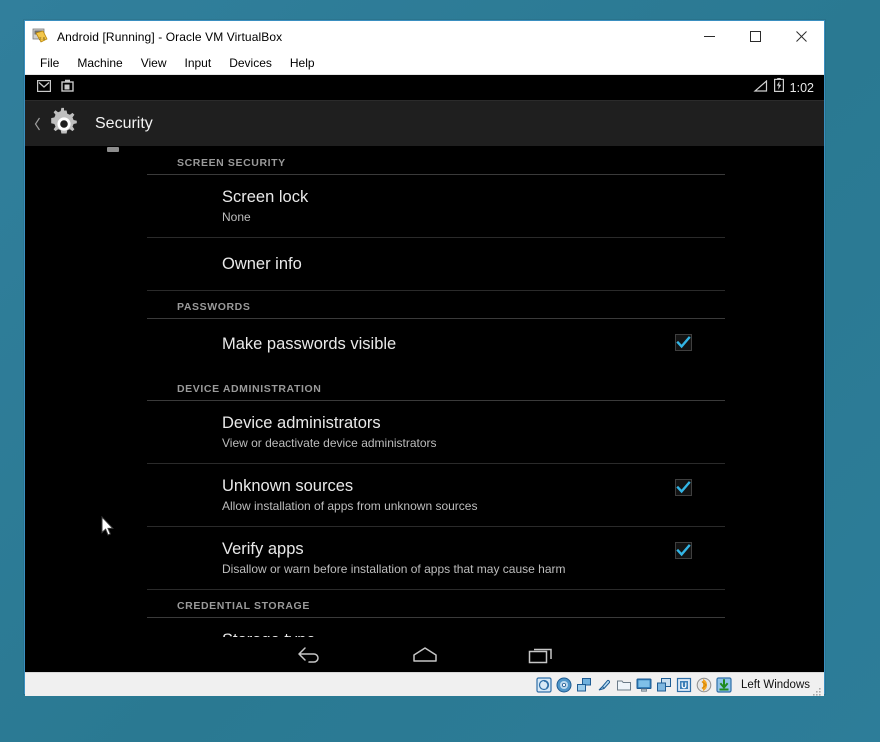 This screenshot has width=880, height=742. Describe the element at coordinates (584, 685) in the screenshot. I see `network-icon` at that location.